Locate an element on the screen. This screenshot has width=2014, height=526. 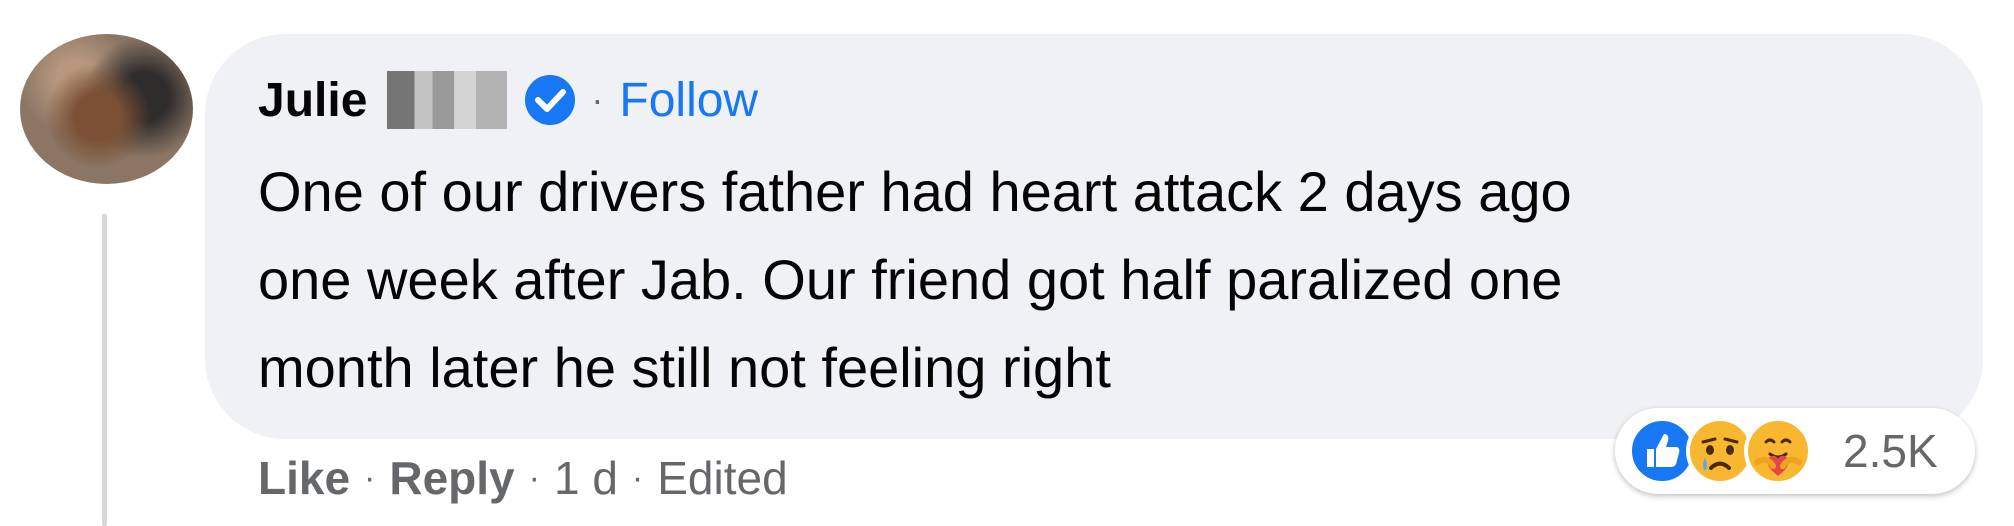
redacted-surname is located at coordinates (447, 100).